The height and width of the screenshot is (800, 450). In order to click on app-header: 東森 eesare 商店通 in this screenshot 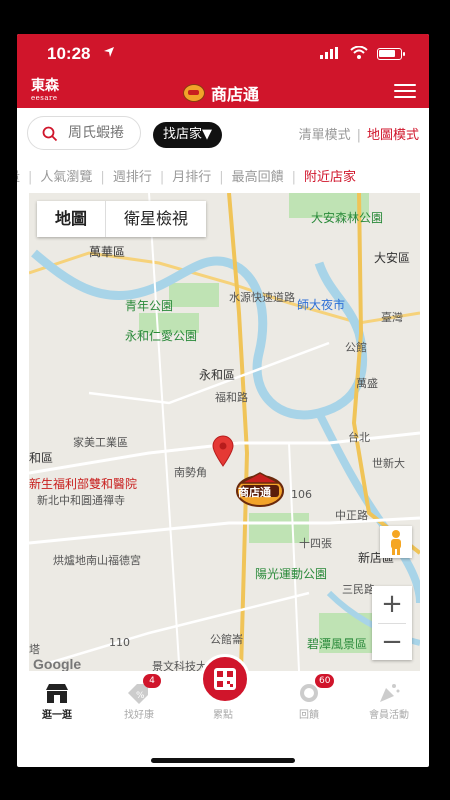, I will do `click(223, 89)`.